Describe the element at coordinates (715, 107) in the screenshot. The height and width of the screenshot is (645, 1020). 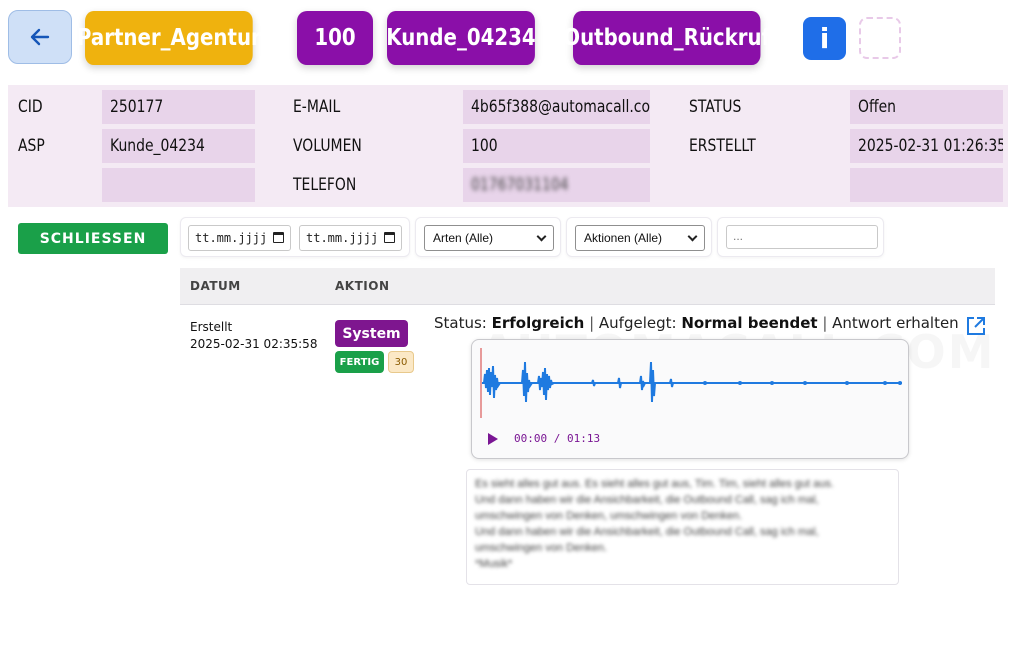
I see `status-label: STATUS` at that location.